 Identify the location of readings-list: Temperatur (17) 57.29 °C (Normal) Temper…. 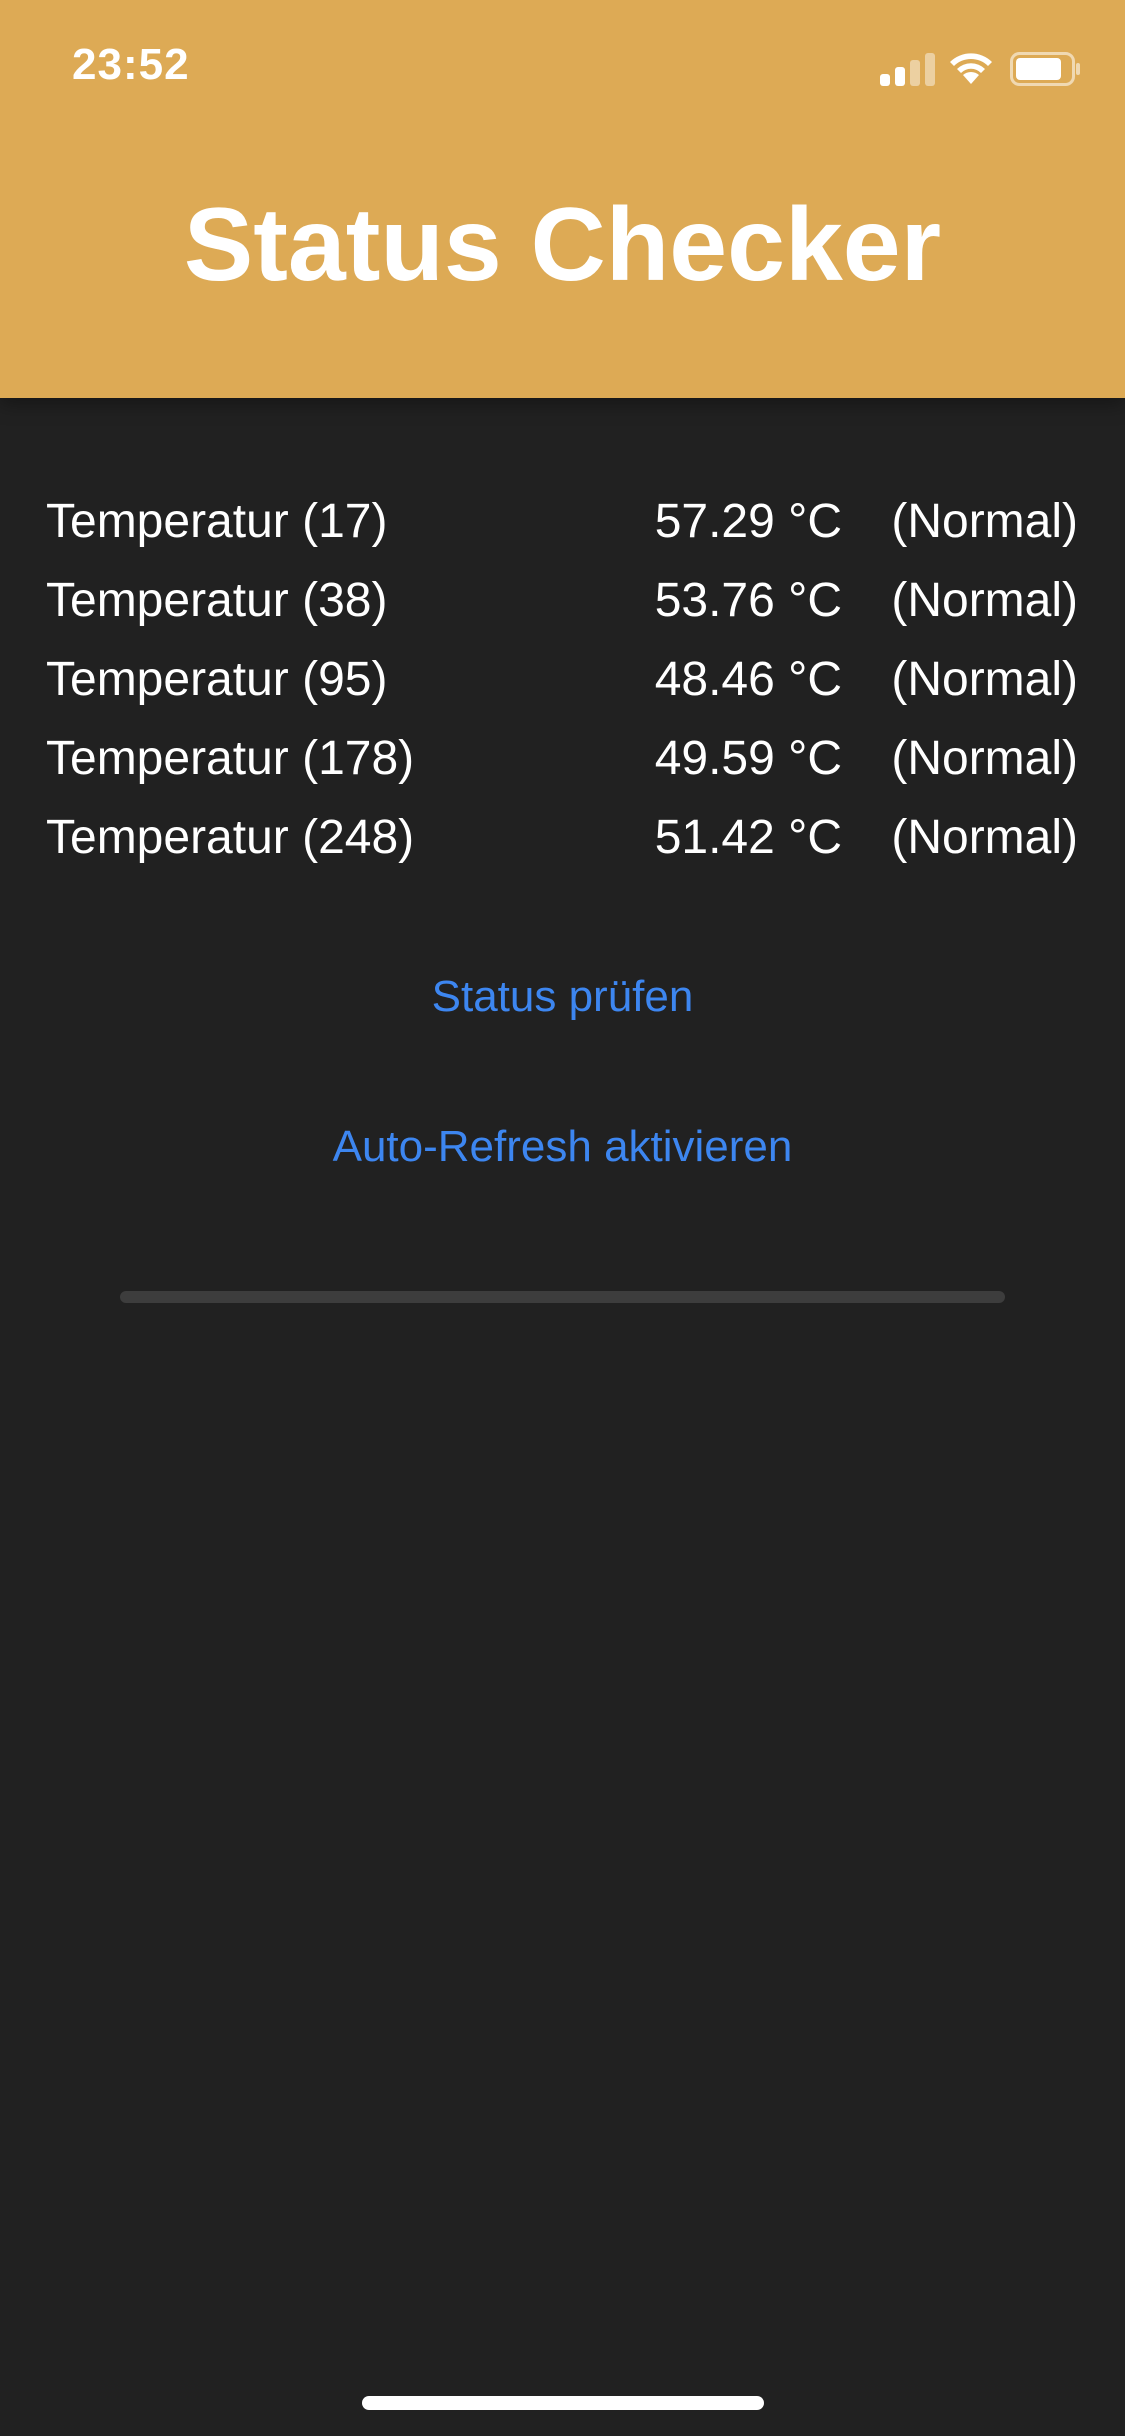
(562, 679).